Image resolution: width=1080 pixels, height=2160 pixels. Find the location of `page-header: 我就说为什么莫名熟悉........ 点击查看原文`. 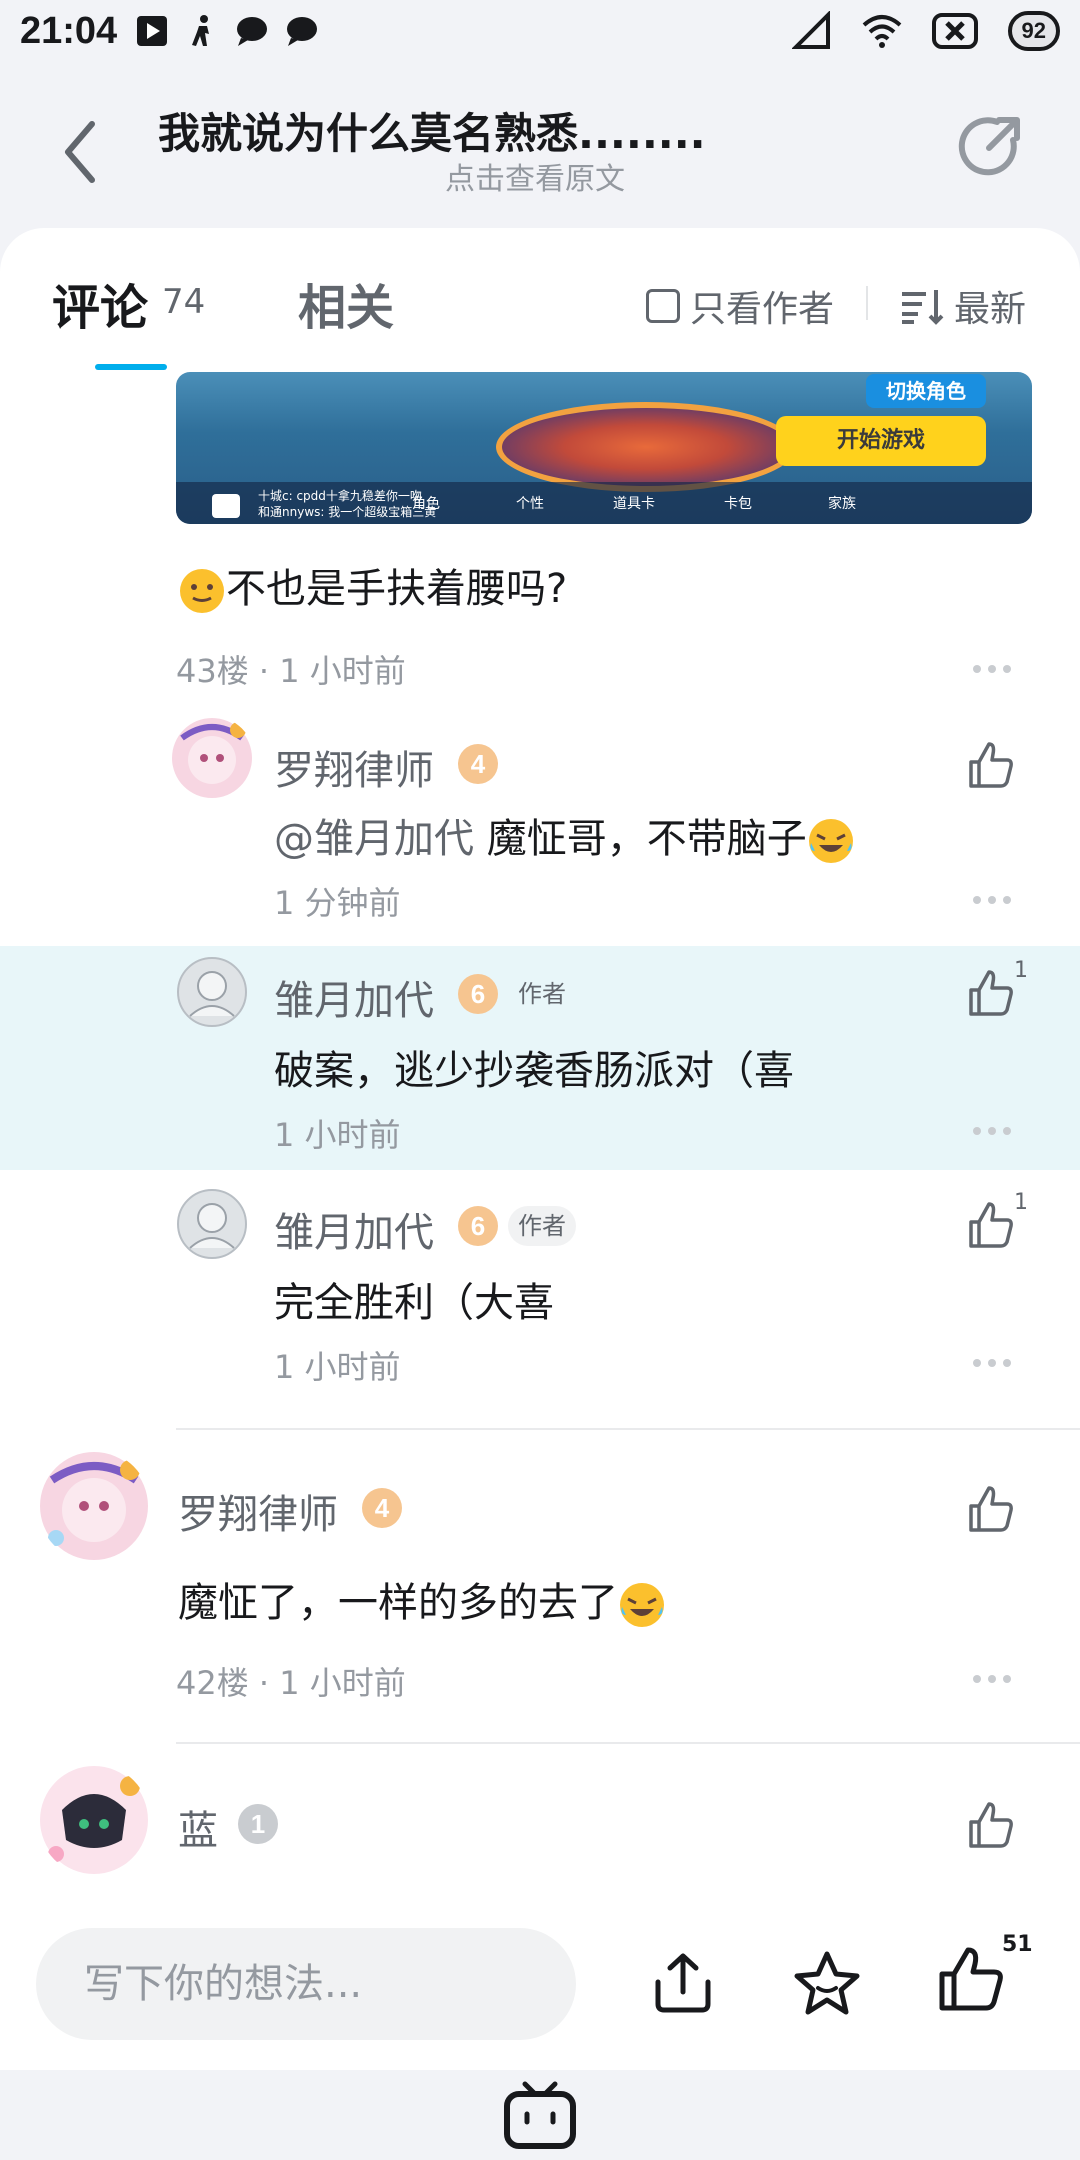

page-header: 我就说为什么莫名熟悉........ 点击查看原文 is located at coordinates (540, 147).